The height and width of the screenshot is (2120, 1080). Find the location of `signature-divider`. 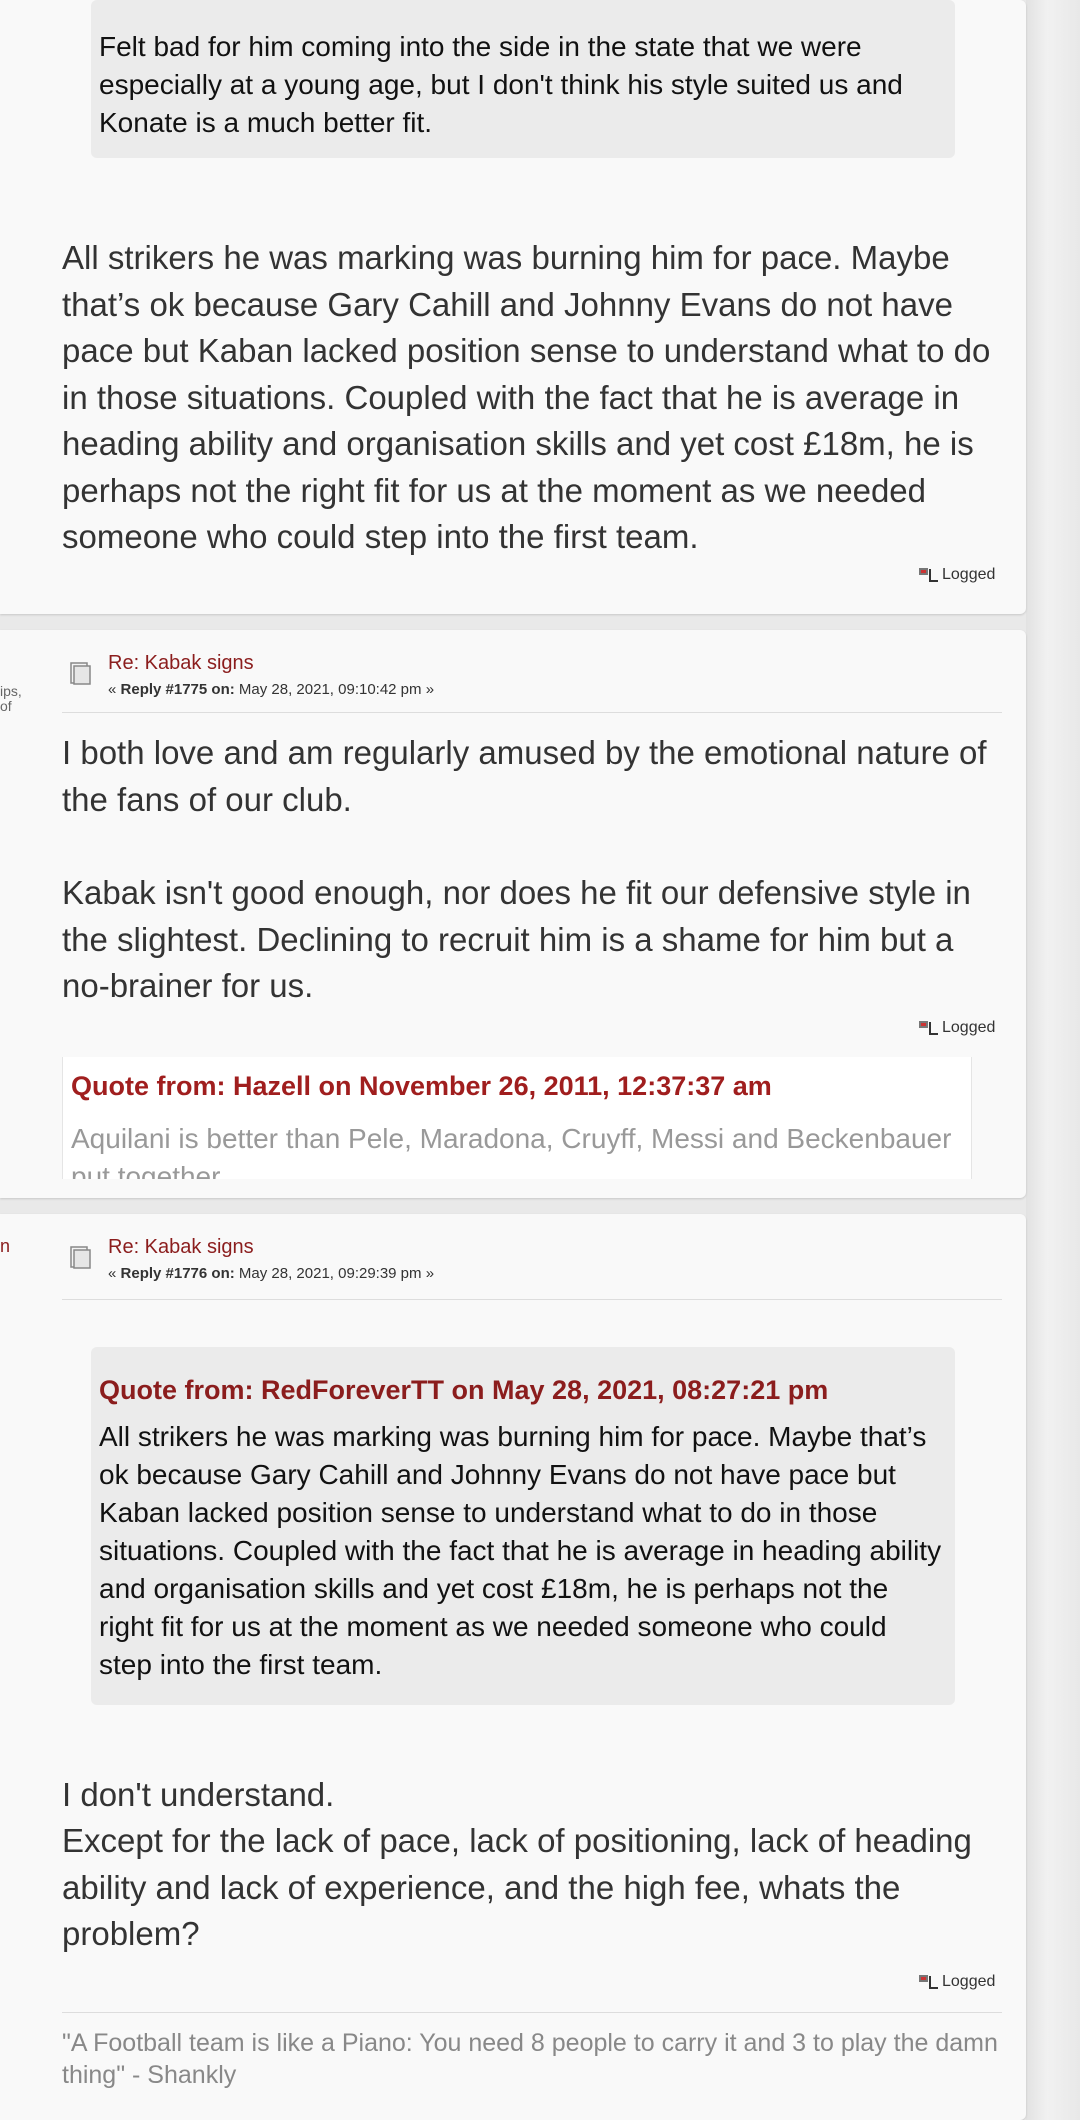

signature-divider is located at coordinates (532, 2012).